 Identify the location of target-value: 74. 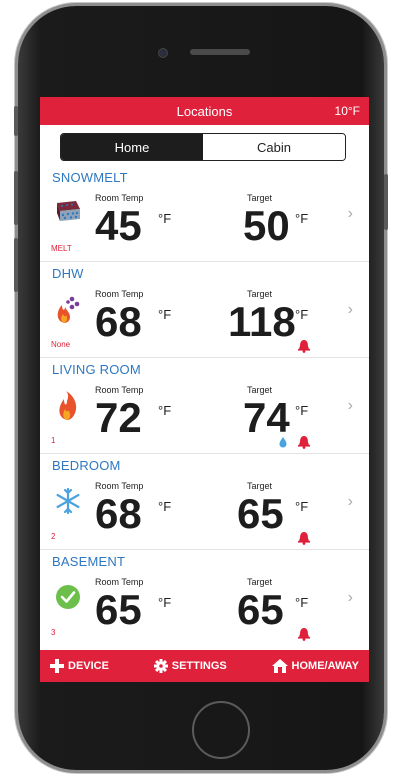
(266, 417).